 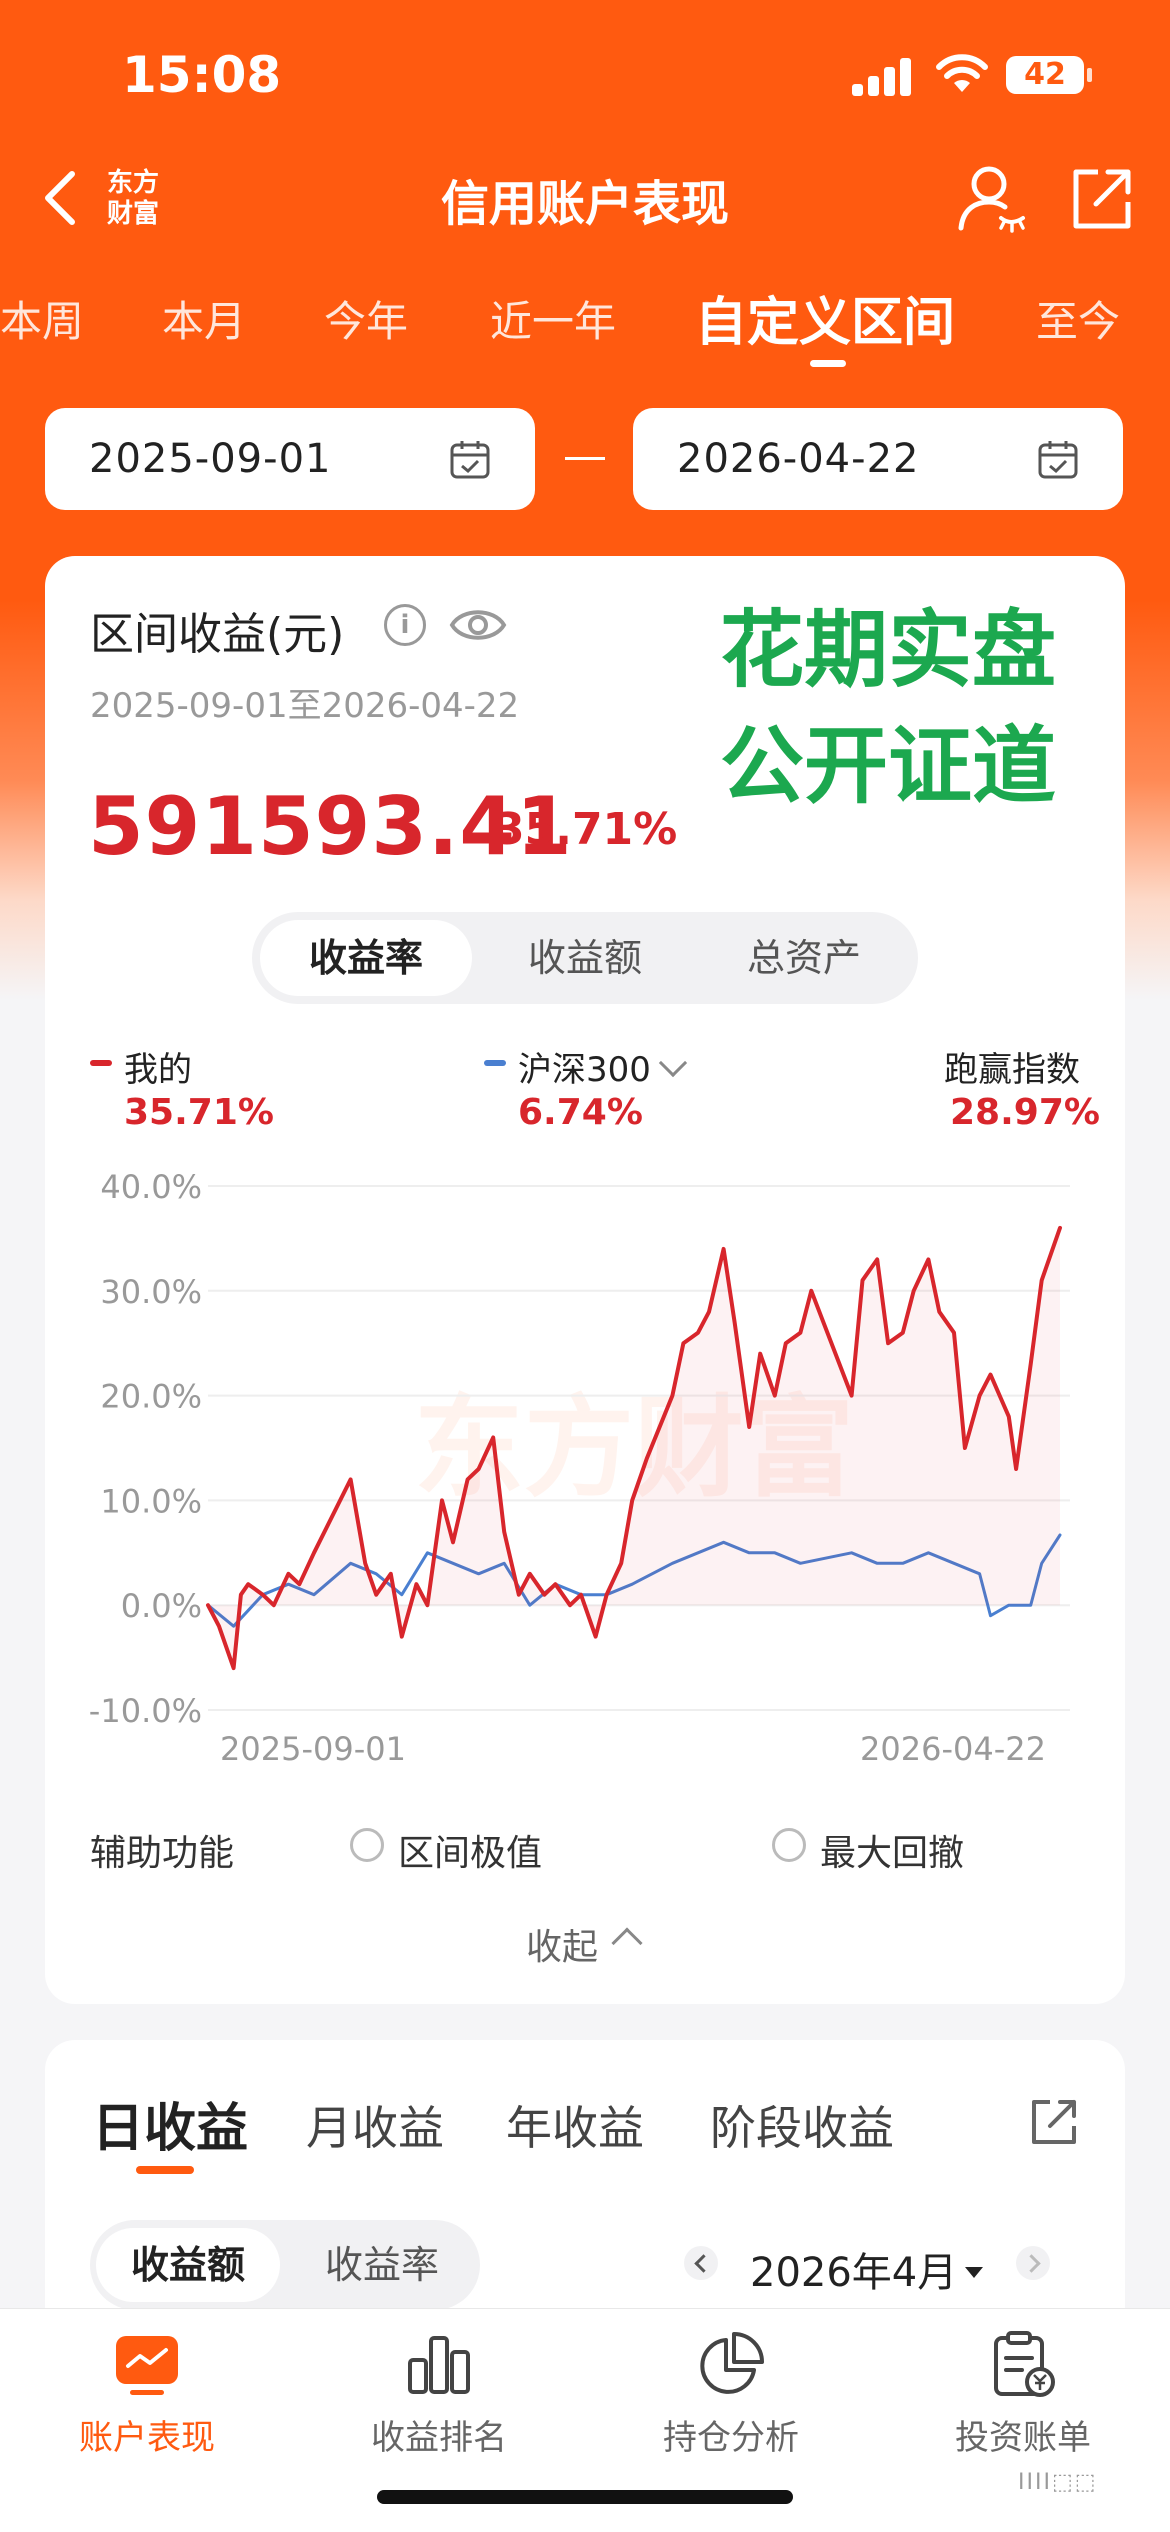 What do you see at coordinates (202, 75) in the screenshot?
I see `status-time: 15:08` at bounding box center [202, 75].